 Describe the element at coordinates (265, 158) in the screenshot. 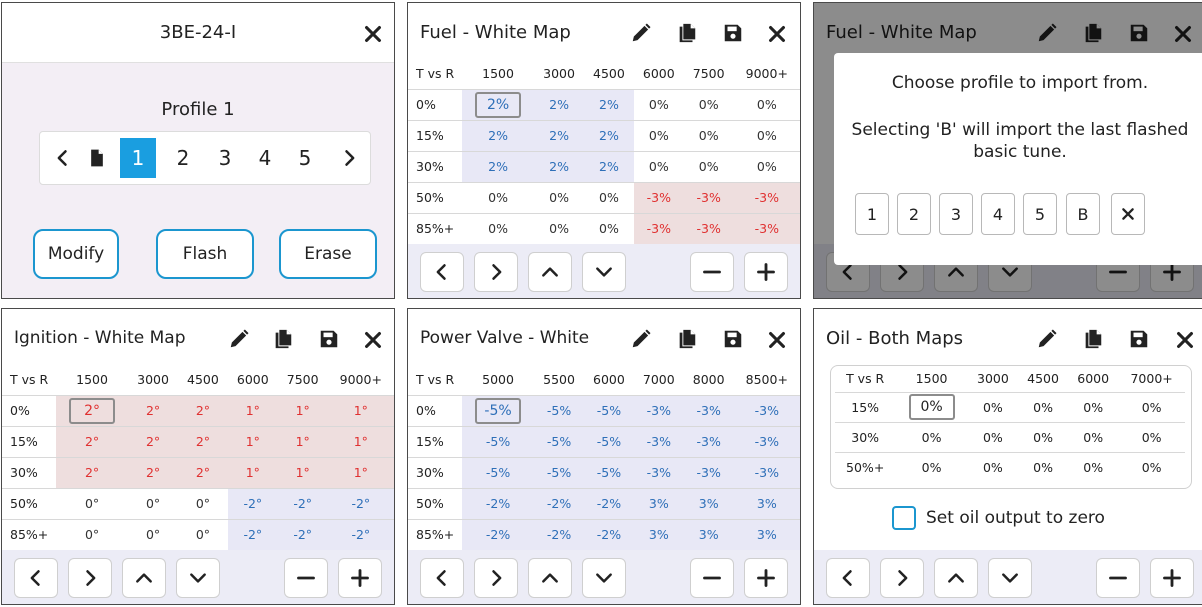

I see `profile-option-4: 4` at that location.